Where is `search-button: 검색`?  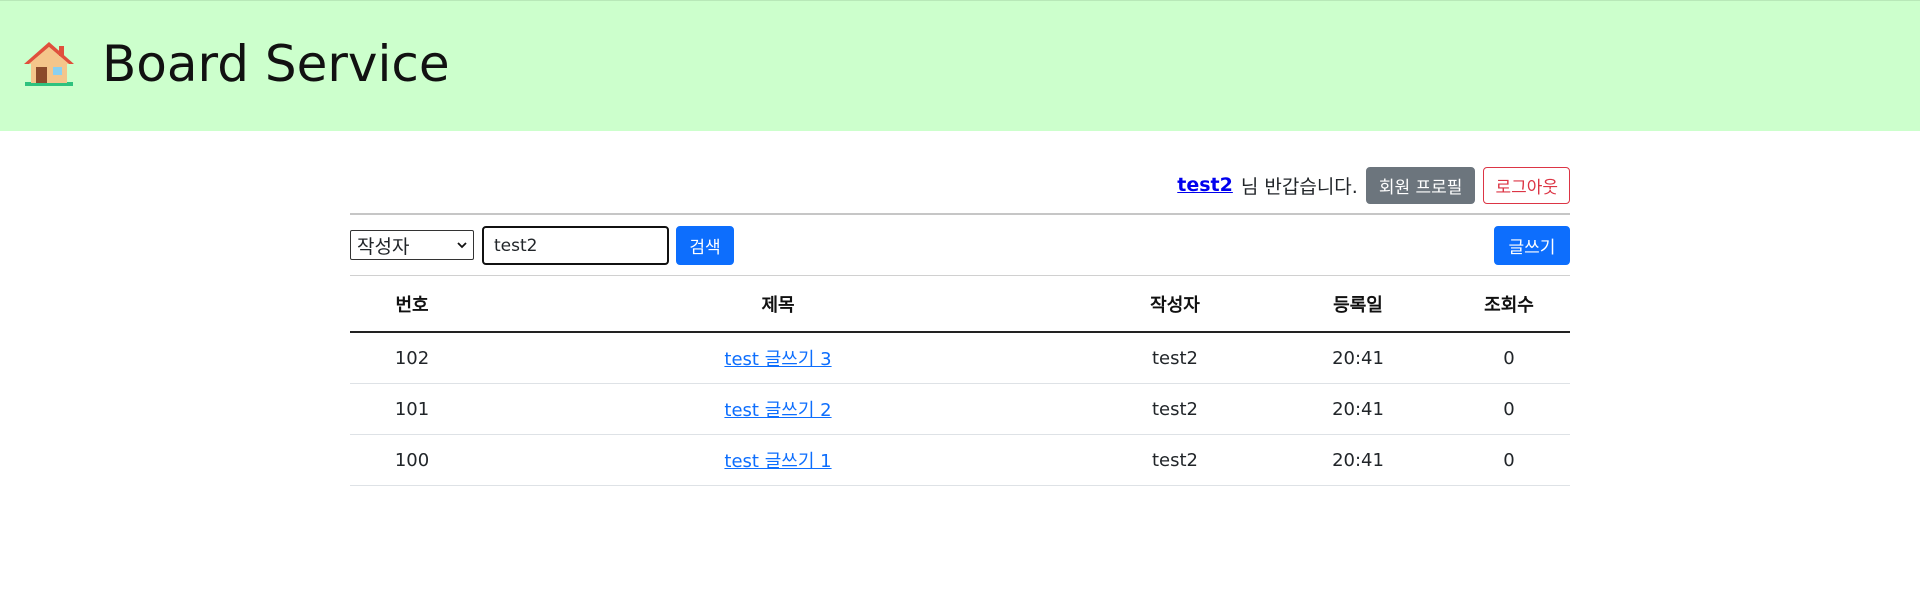 search-button: 검색 is located at coordinates (705, 245).